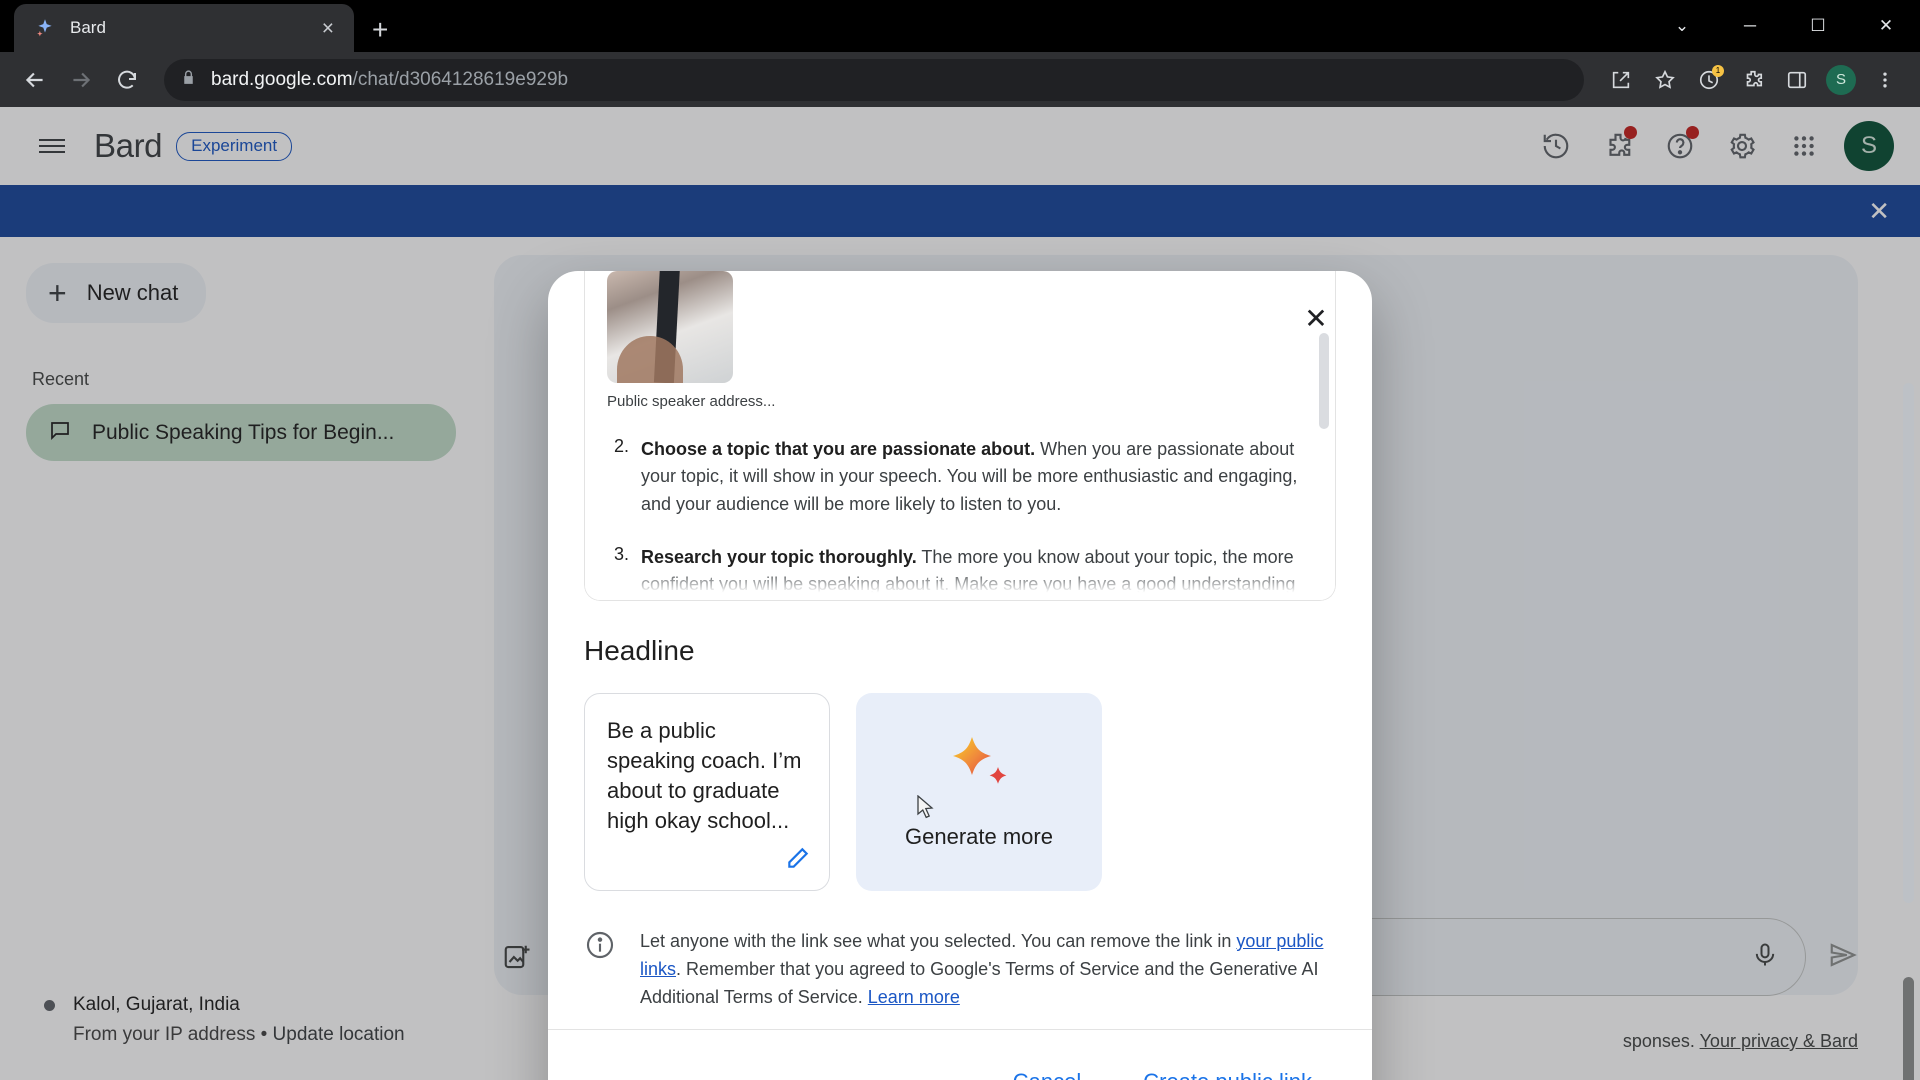 The width and height of the screenshot is (1920, 1080). I want to click on list-text-bold: Research your topic thoroughly., so click(779, 557).